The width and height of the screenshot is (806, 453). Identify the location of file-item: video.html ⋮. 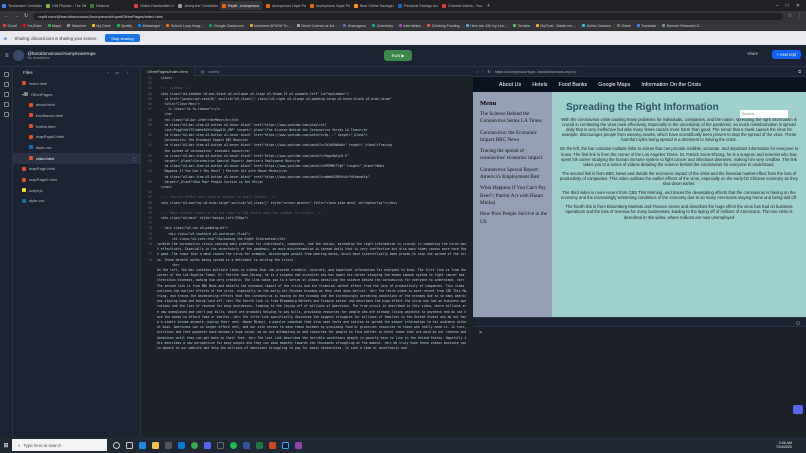
(76, 158).